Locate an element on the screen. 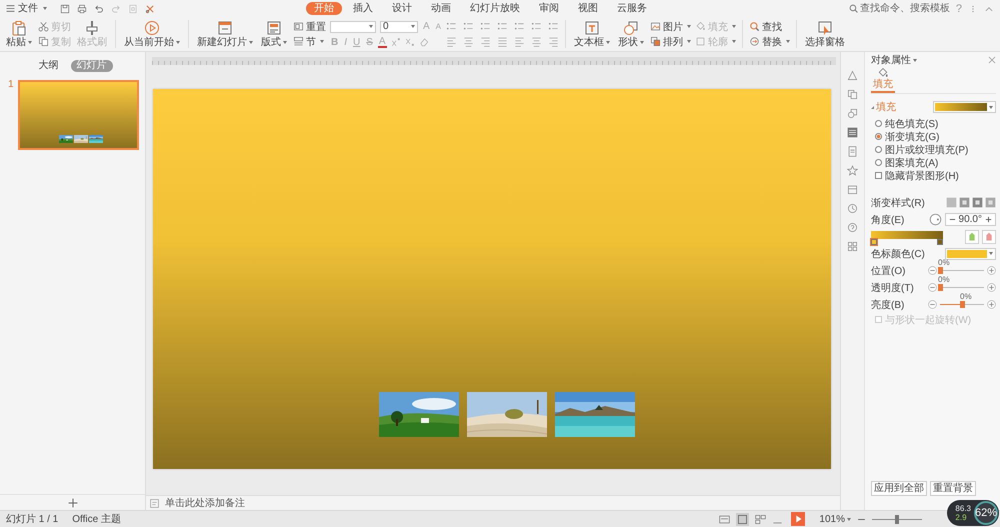 This screenshot has height=527, width=1000. ribbon-button: 查找 is located at coordinates (769, 26).